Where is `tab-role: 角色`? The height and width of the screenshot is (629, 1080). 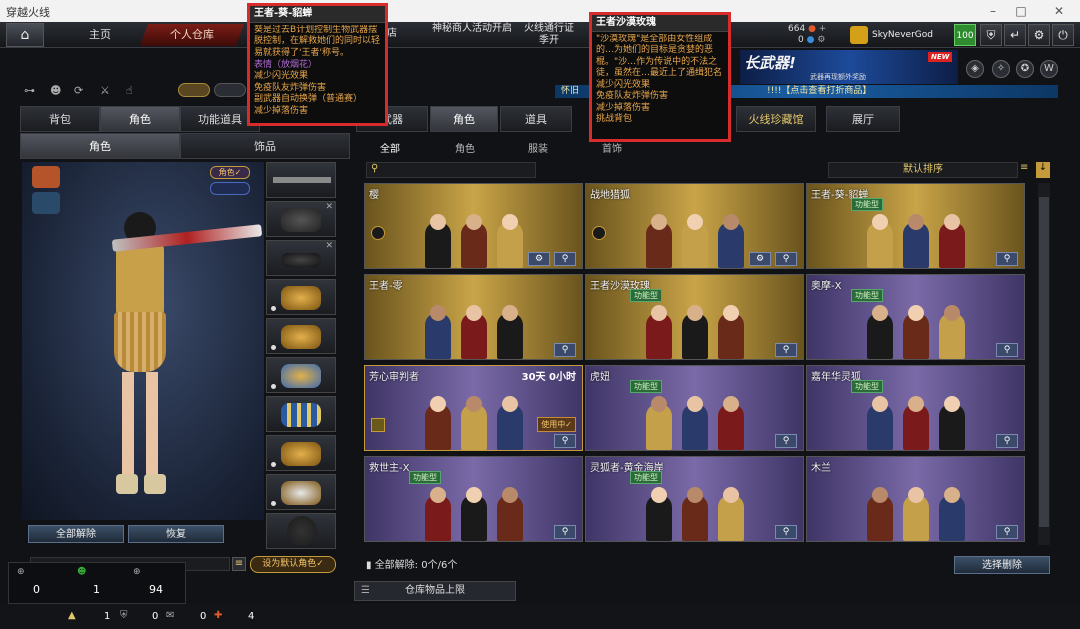 tab-role: 角色 is located at coordinates (140, 119).